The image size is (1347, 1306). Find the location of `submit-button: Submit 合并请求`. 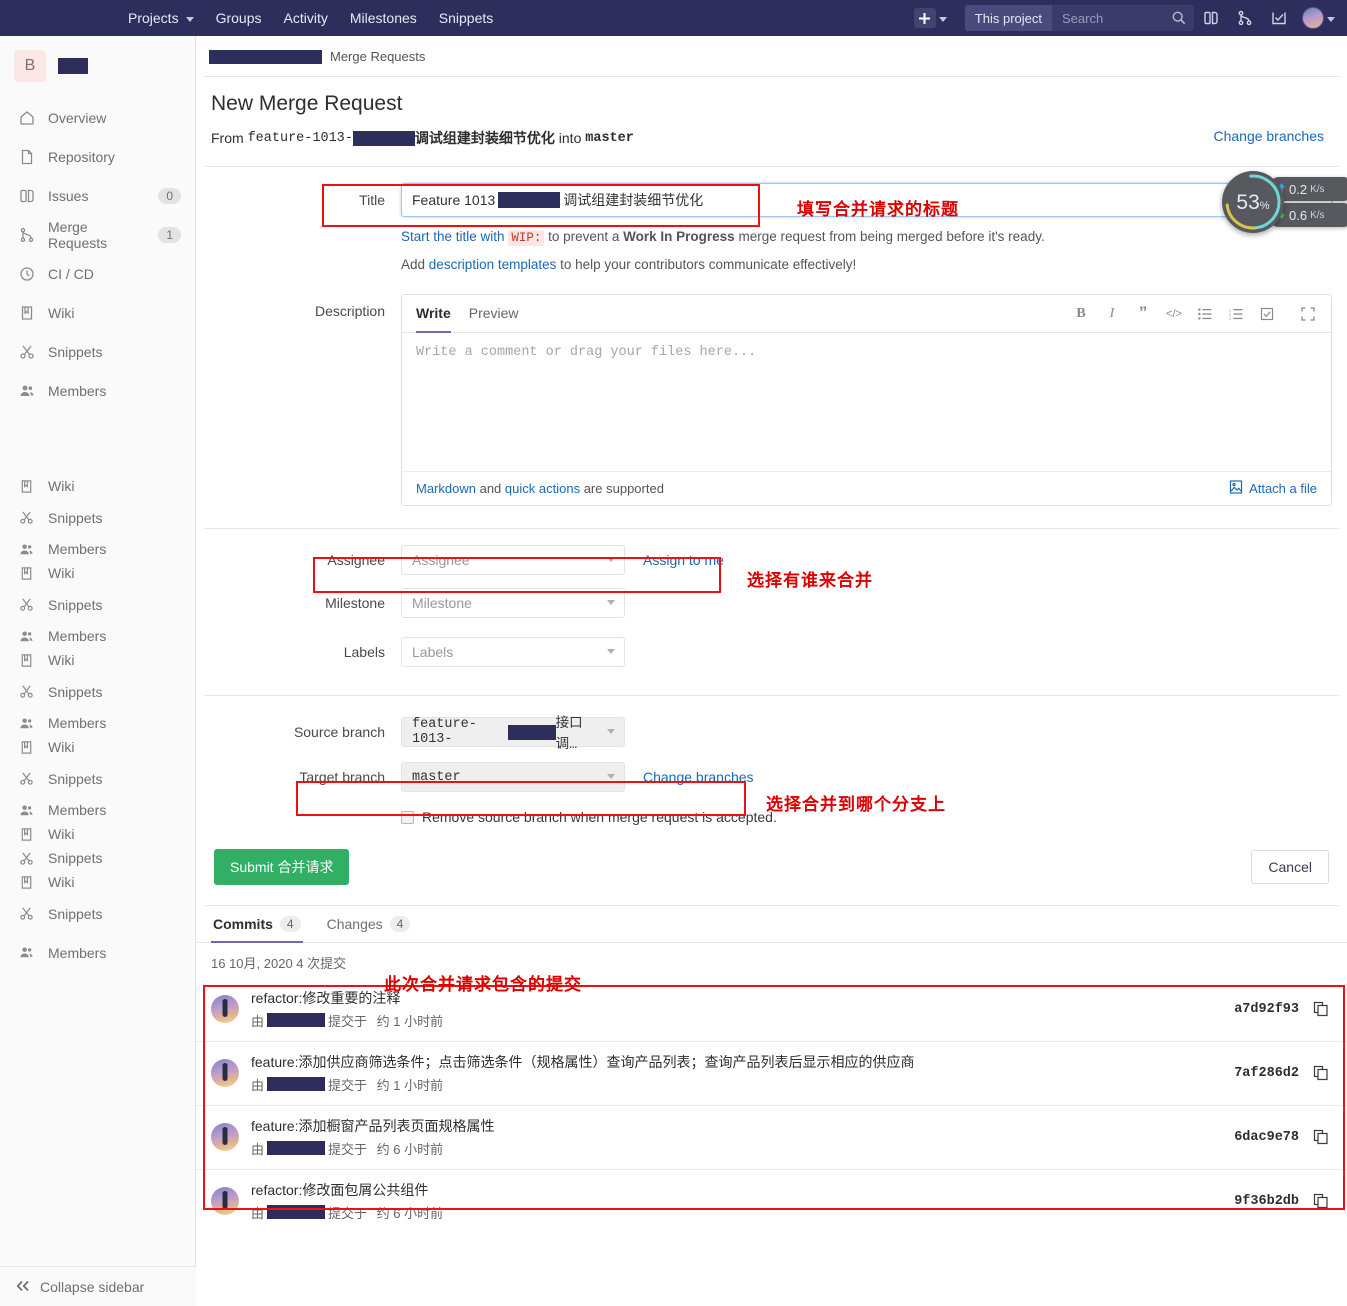

submit-button: Submit 合并请求 is located at coordinates (282, 867).